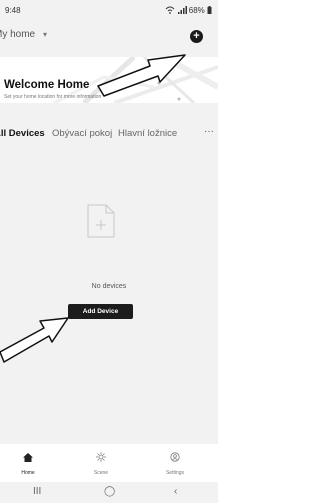 The width and height of the screenshot is (320, 503). I want to click on recents-button: III, so click(37, 491).